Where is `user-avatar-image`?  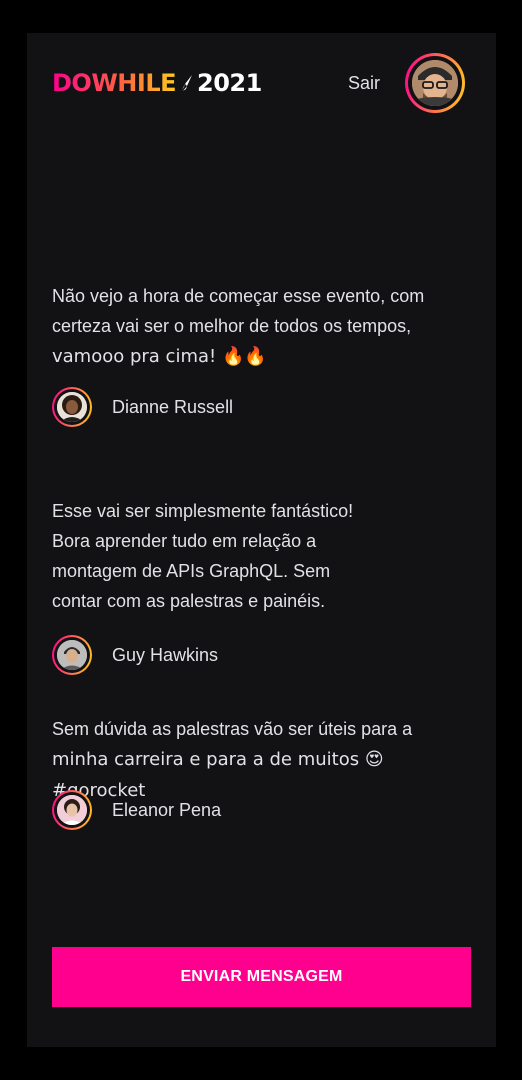
user-avatar-image is located at coordinates (435, 83).